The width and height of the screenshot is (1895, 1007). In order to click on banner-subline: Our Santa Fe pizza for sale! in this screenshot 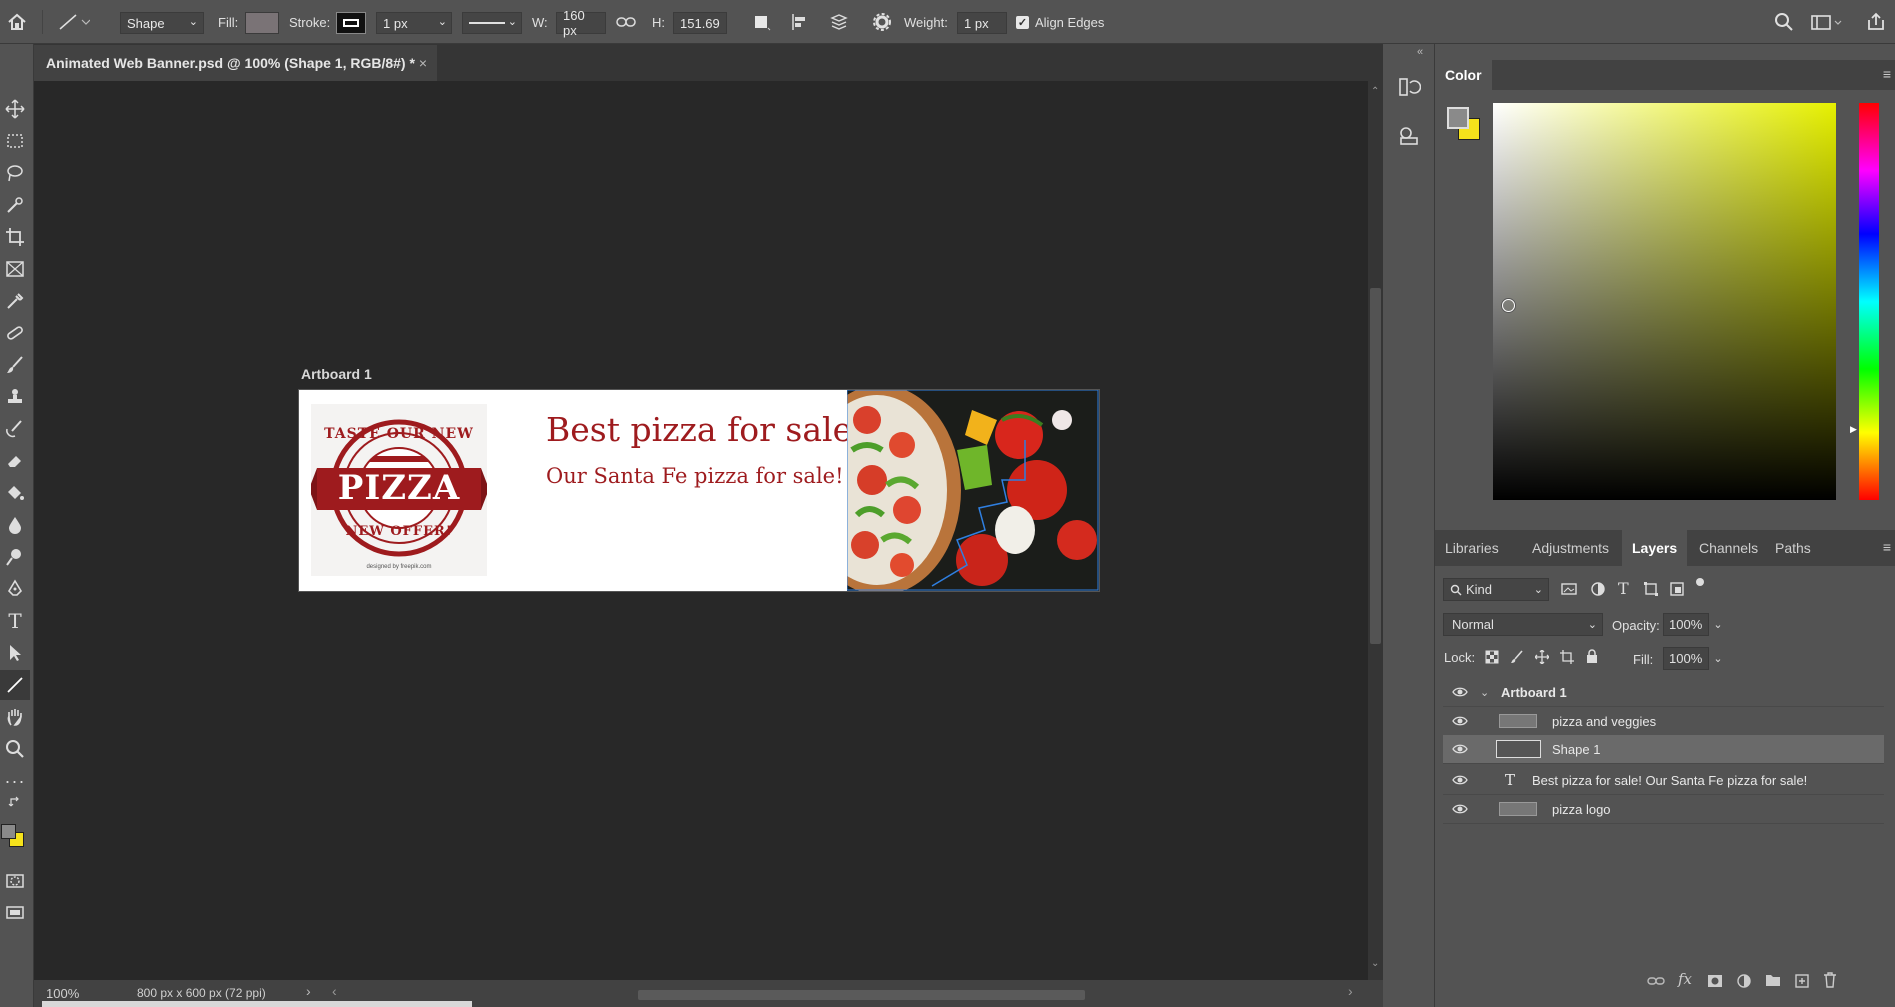, I will do `click(695, 476)`.